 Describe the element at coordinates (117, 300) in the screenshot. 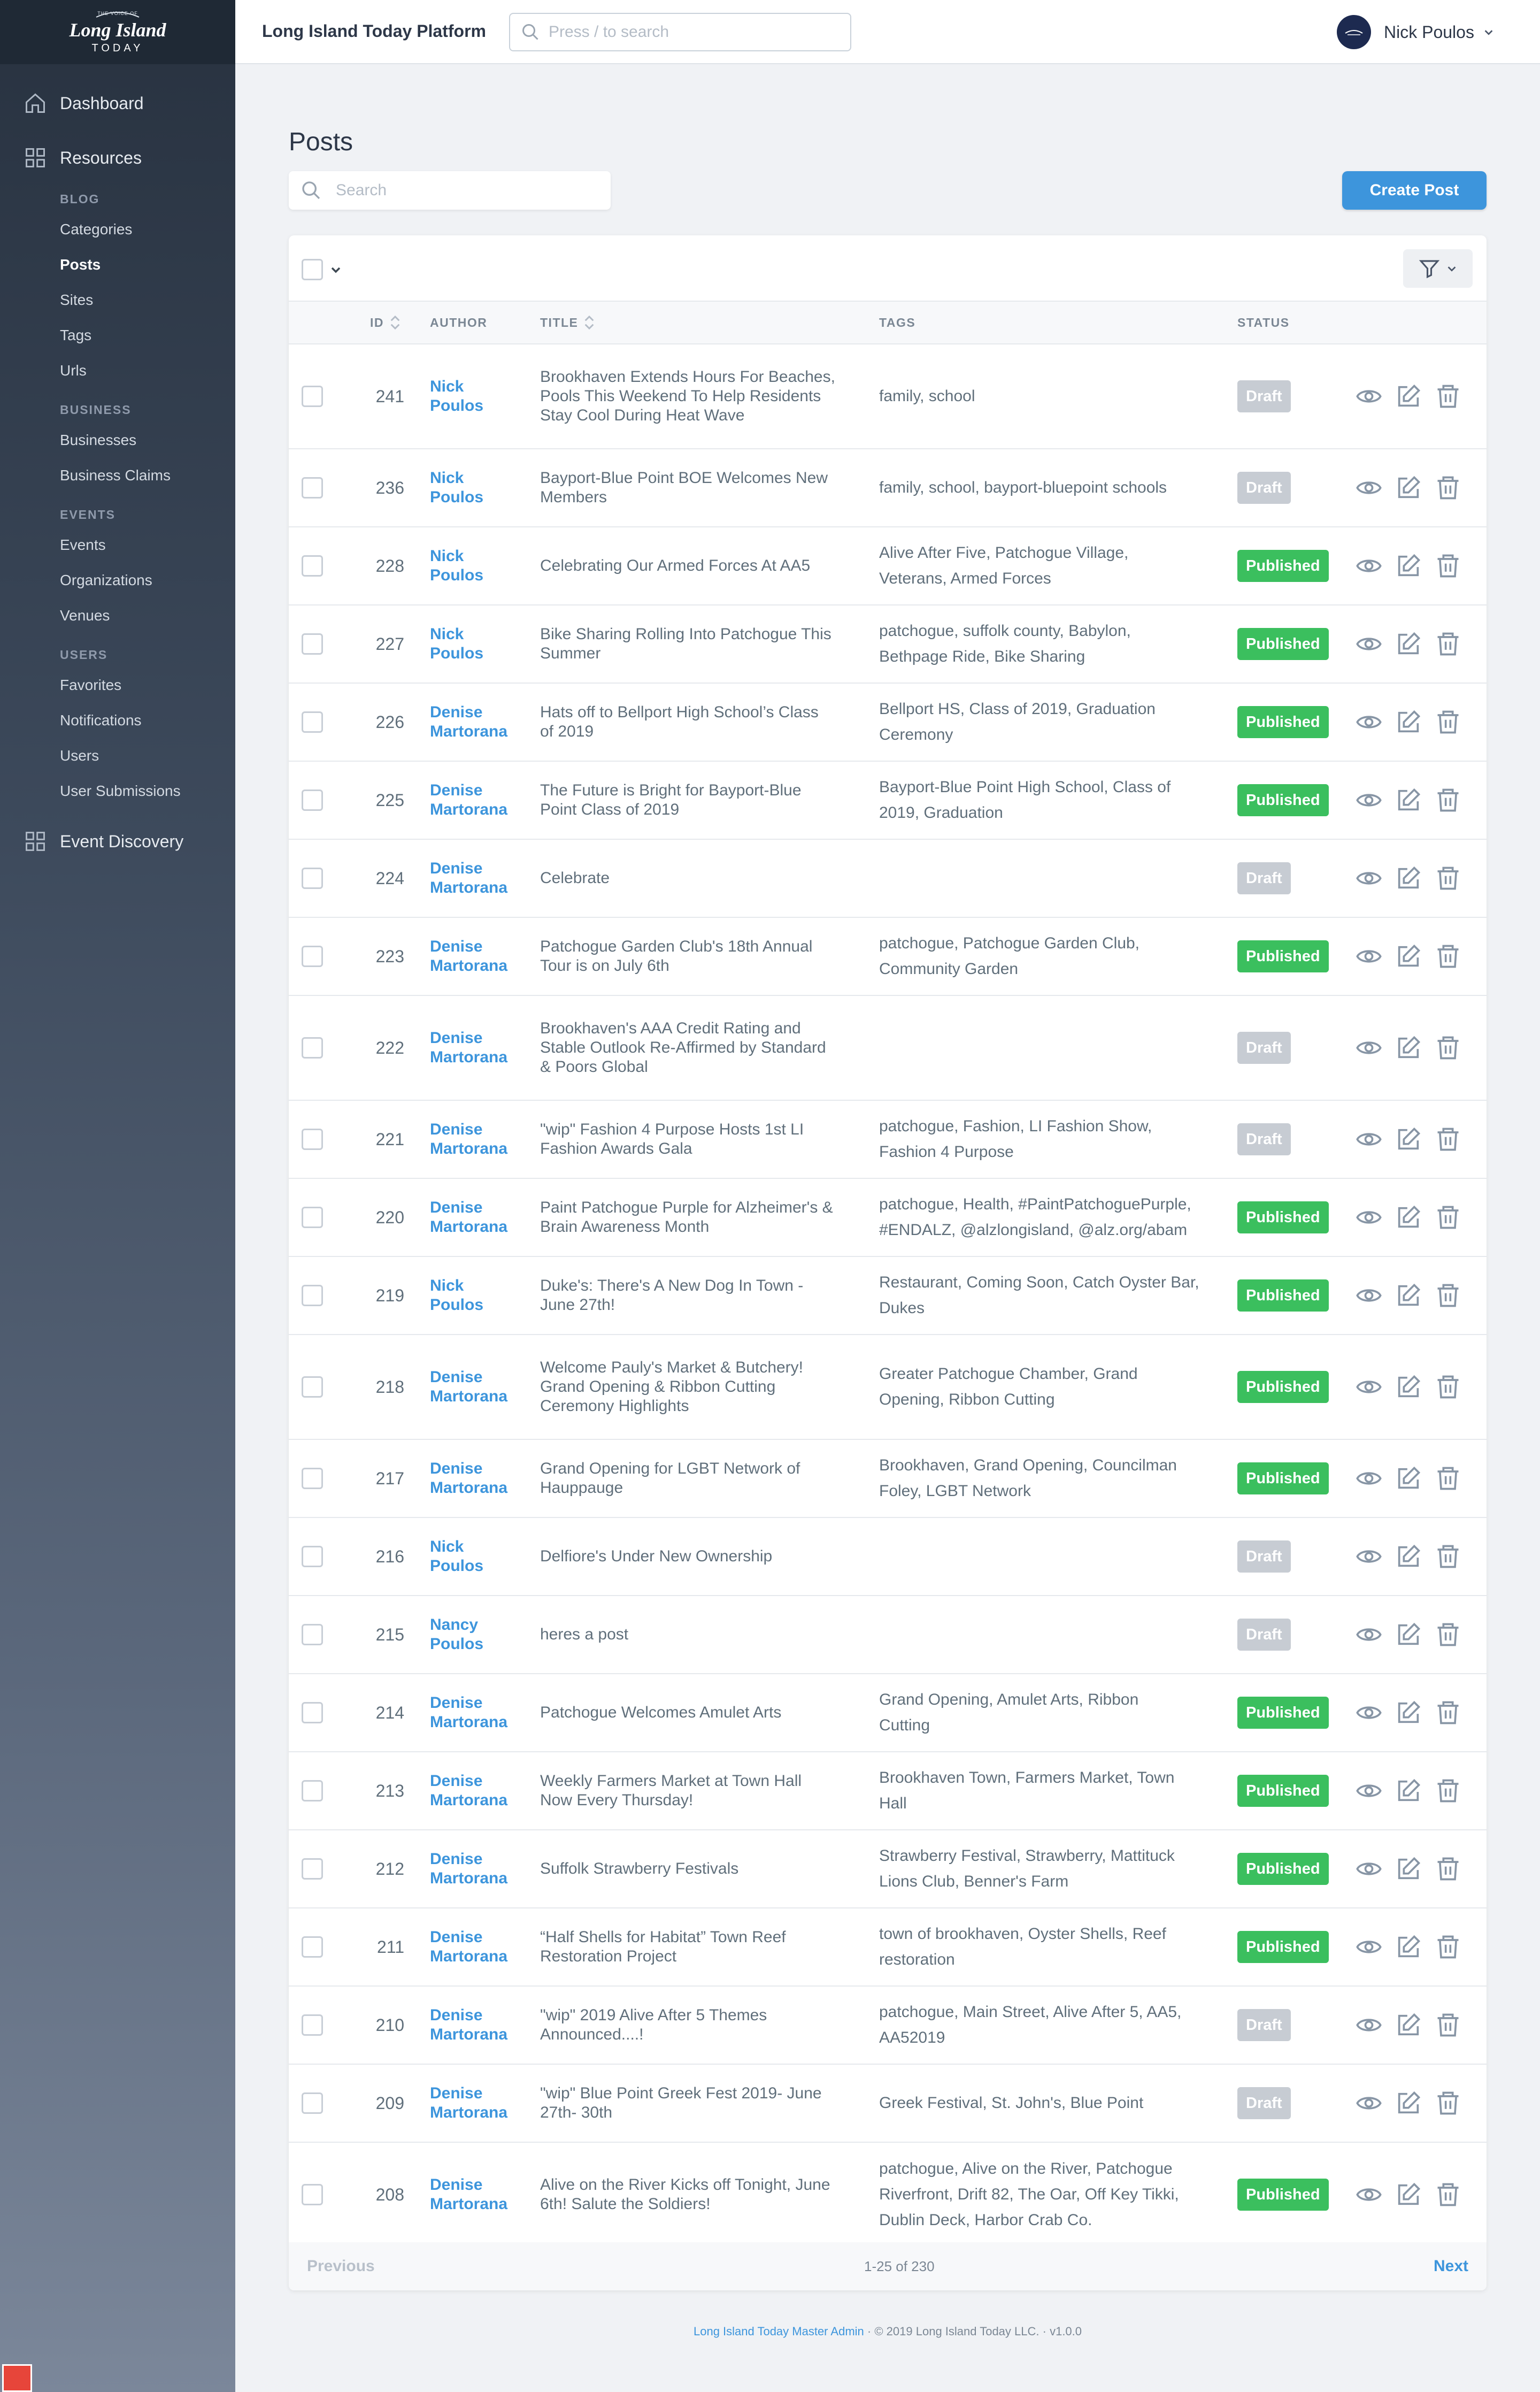

I see `sidebar-item-sites: Sites` at that location.